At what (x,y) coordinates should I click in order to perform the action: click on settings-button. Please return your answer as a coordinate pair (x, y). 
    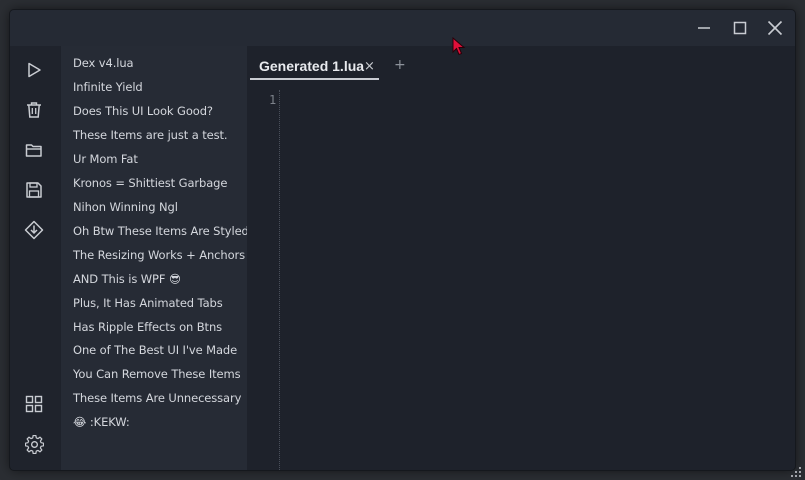
    Looking at the image, I should click on (34, 444).